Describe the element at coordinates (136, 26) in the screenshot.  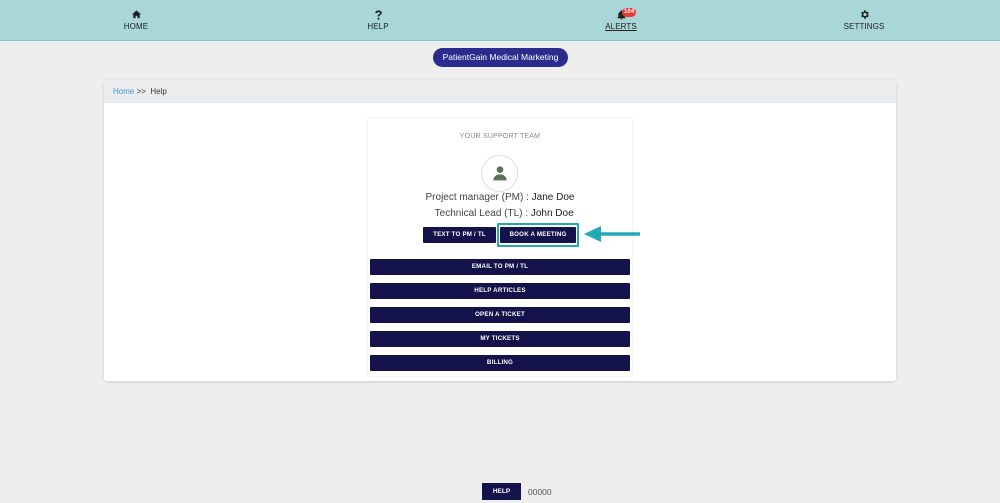
I see `nav-home-label: HOME` at that location.